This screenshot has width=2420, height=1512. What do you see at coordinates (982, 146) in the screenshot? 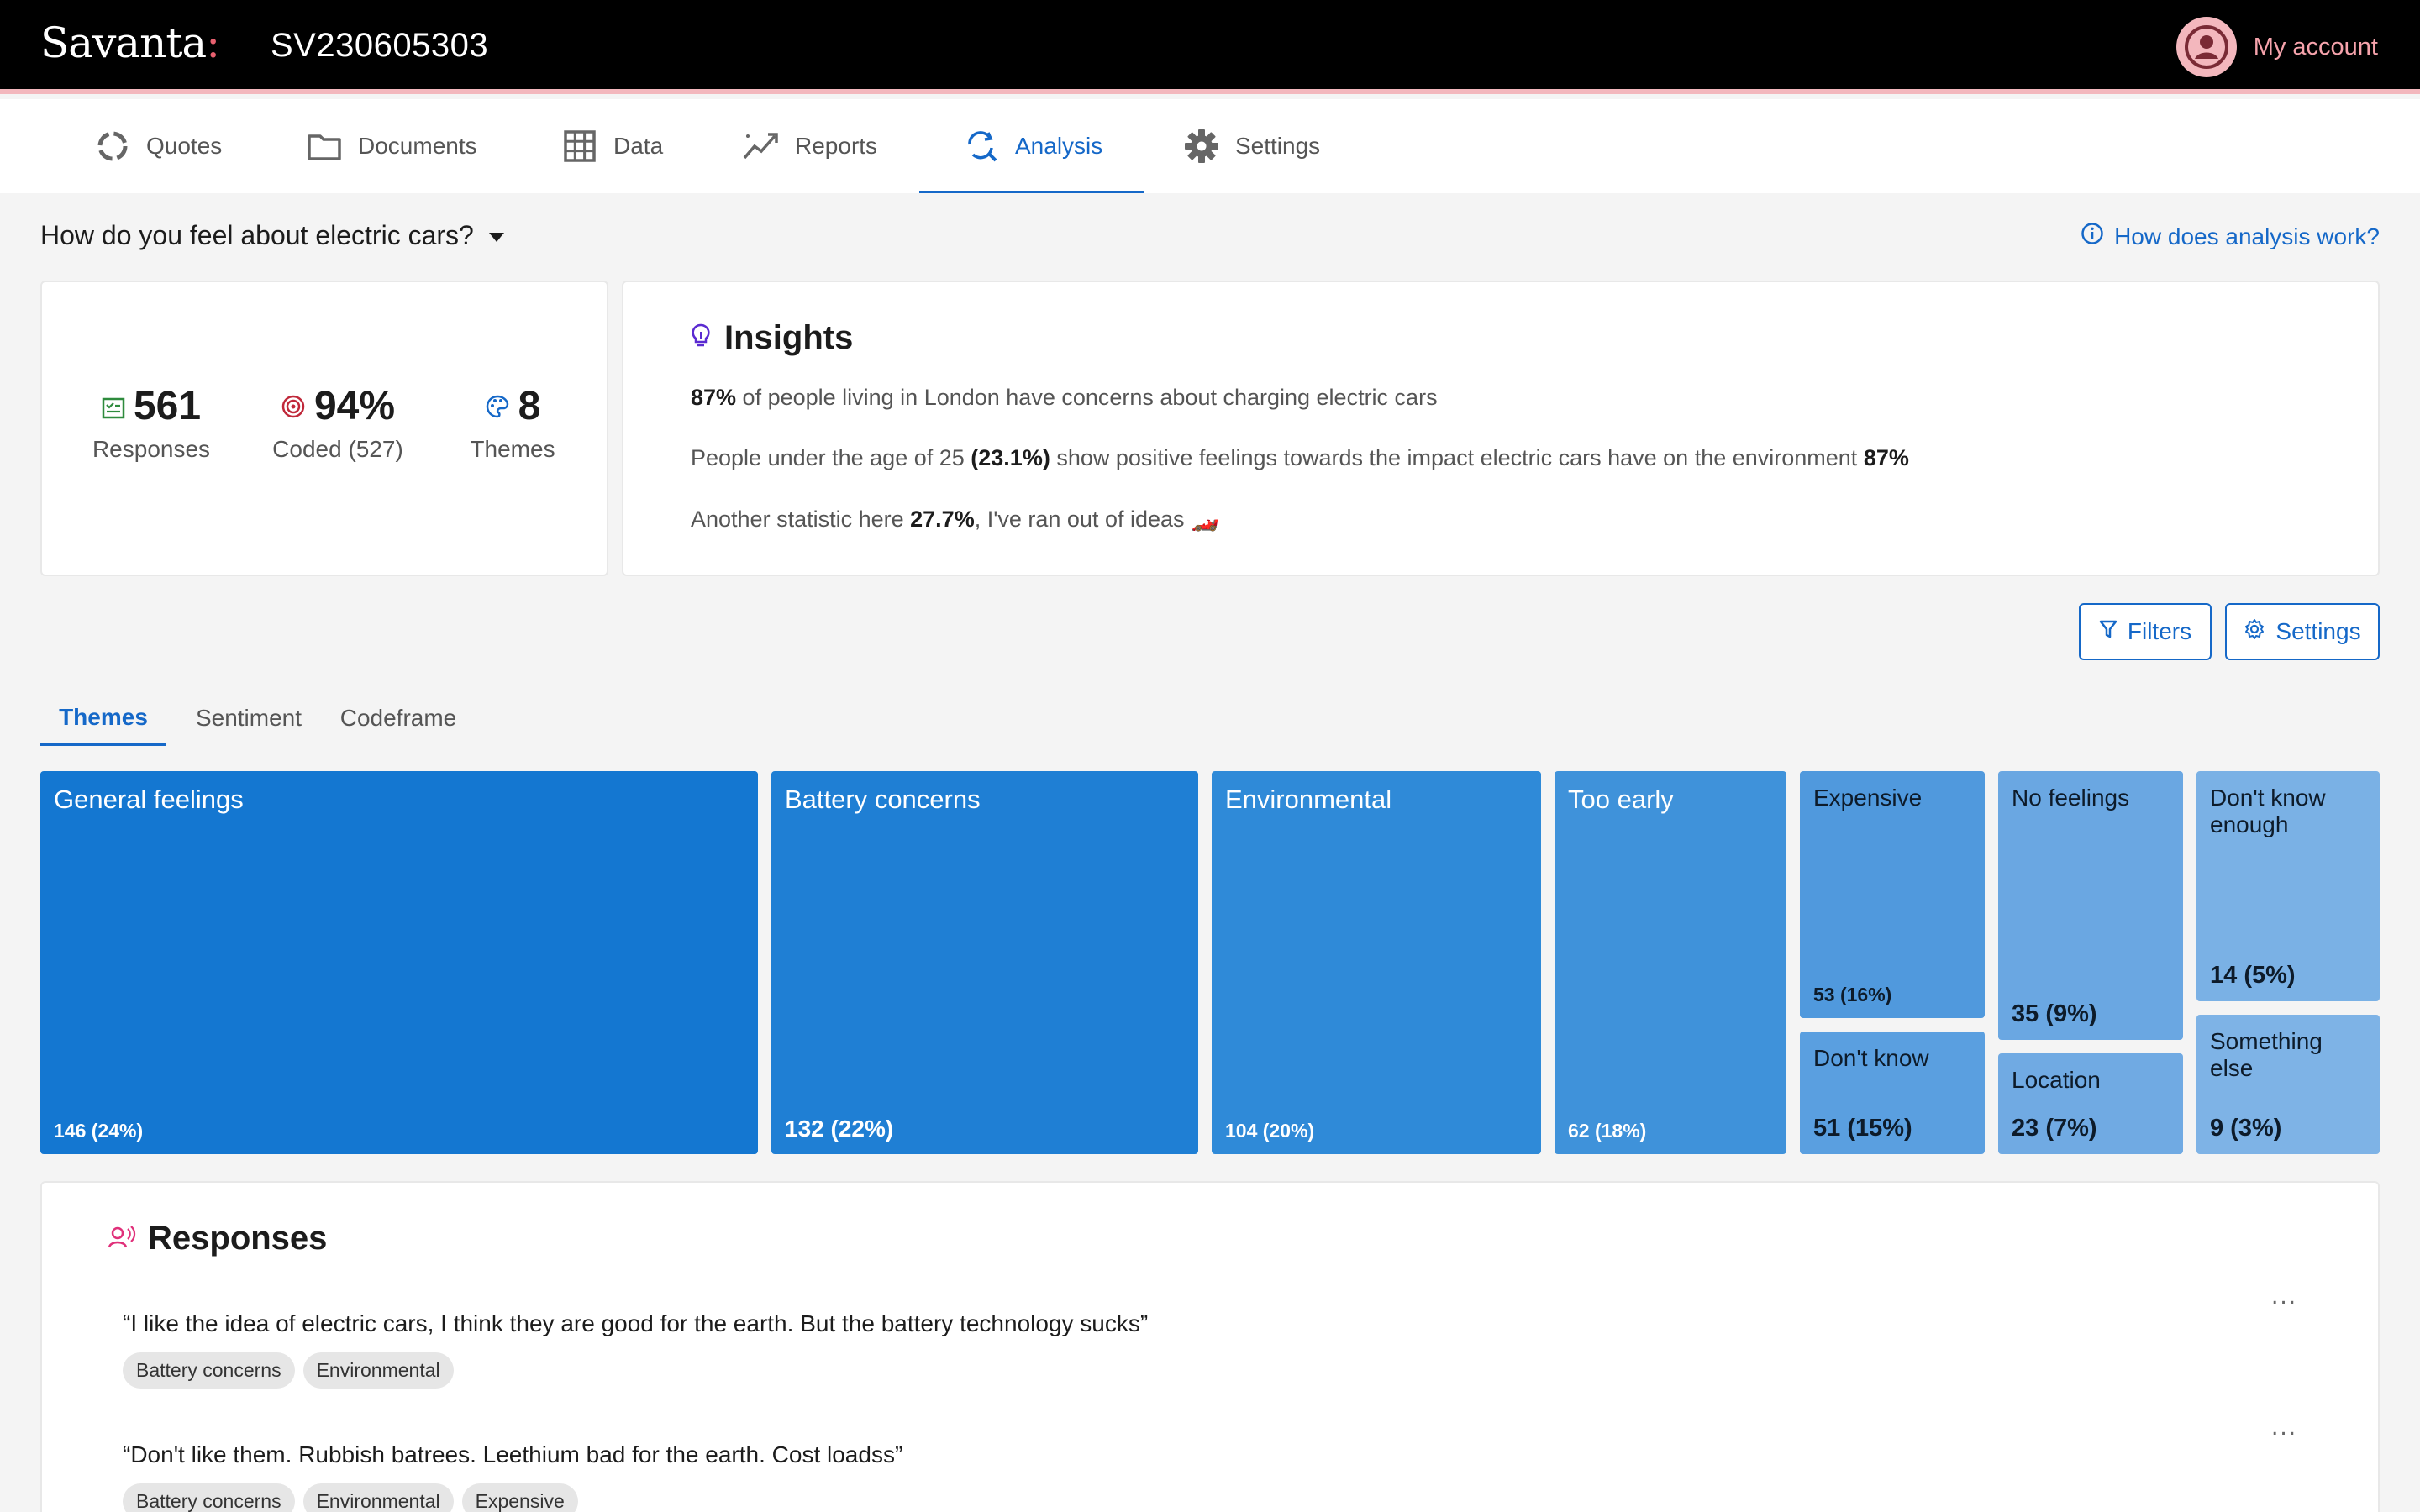
I see `refresh-search-icon` at bounding box center [982, 146].